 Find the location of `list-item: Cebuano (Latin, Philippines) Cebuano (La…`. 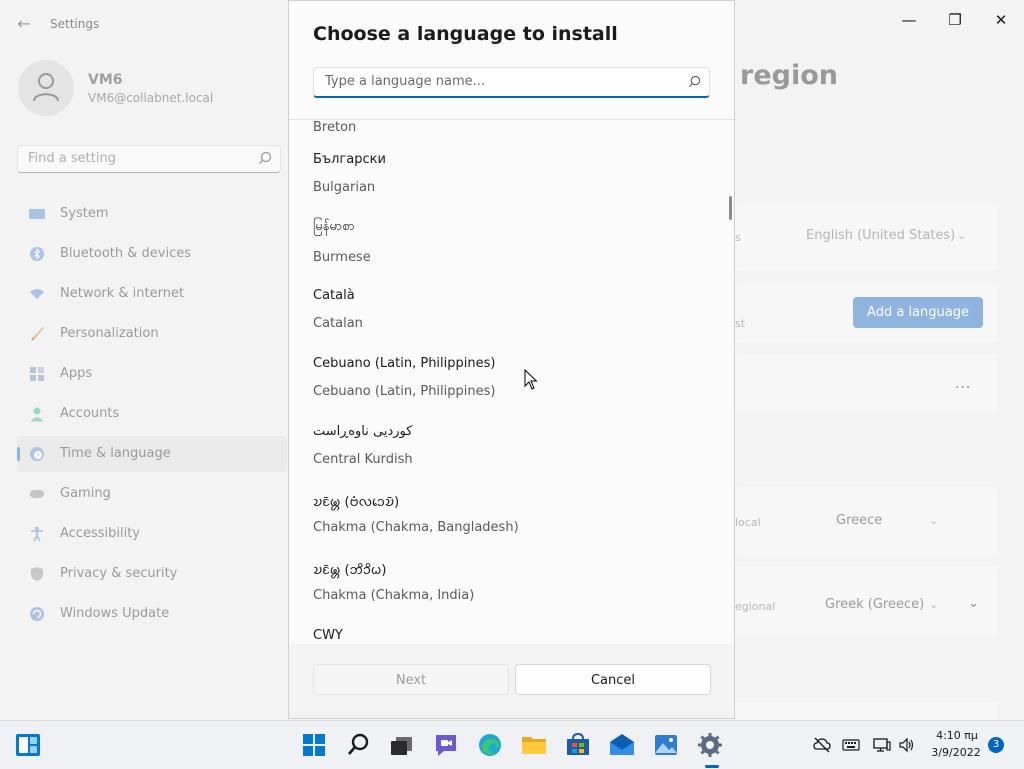

list-item: Cebuano (Latin, Philippines) Cebuano (La… is located at coordinates (504, 390).